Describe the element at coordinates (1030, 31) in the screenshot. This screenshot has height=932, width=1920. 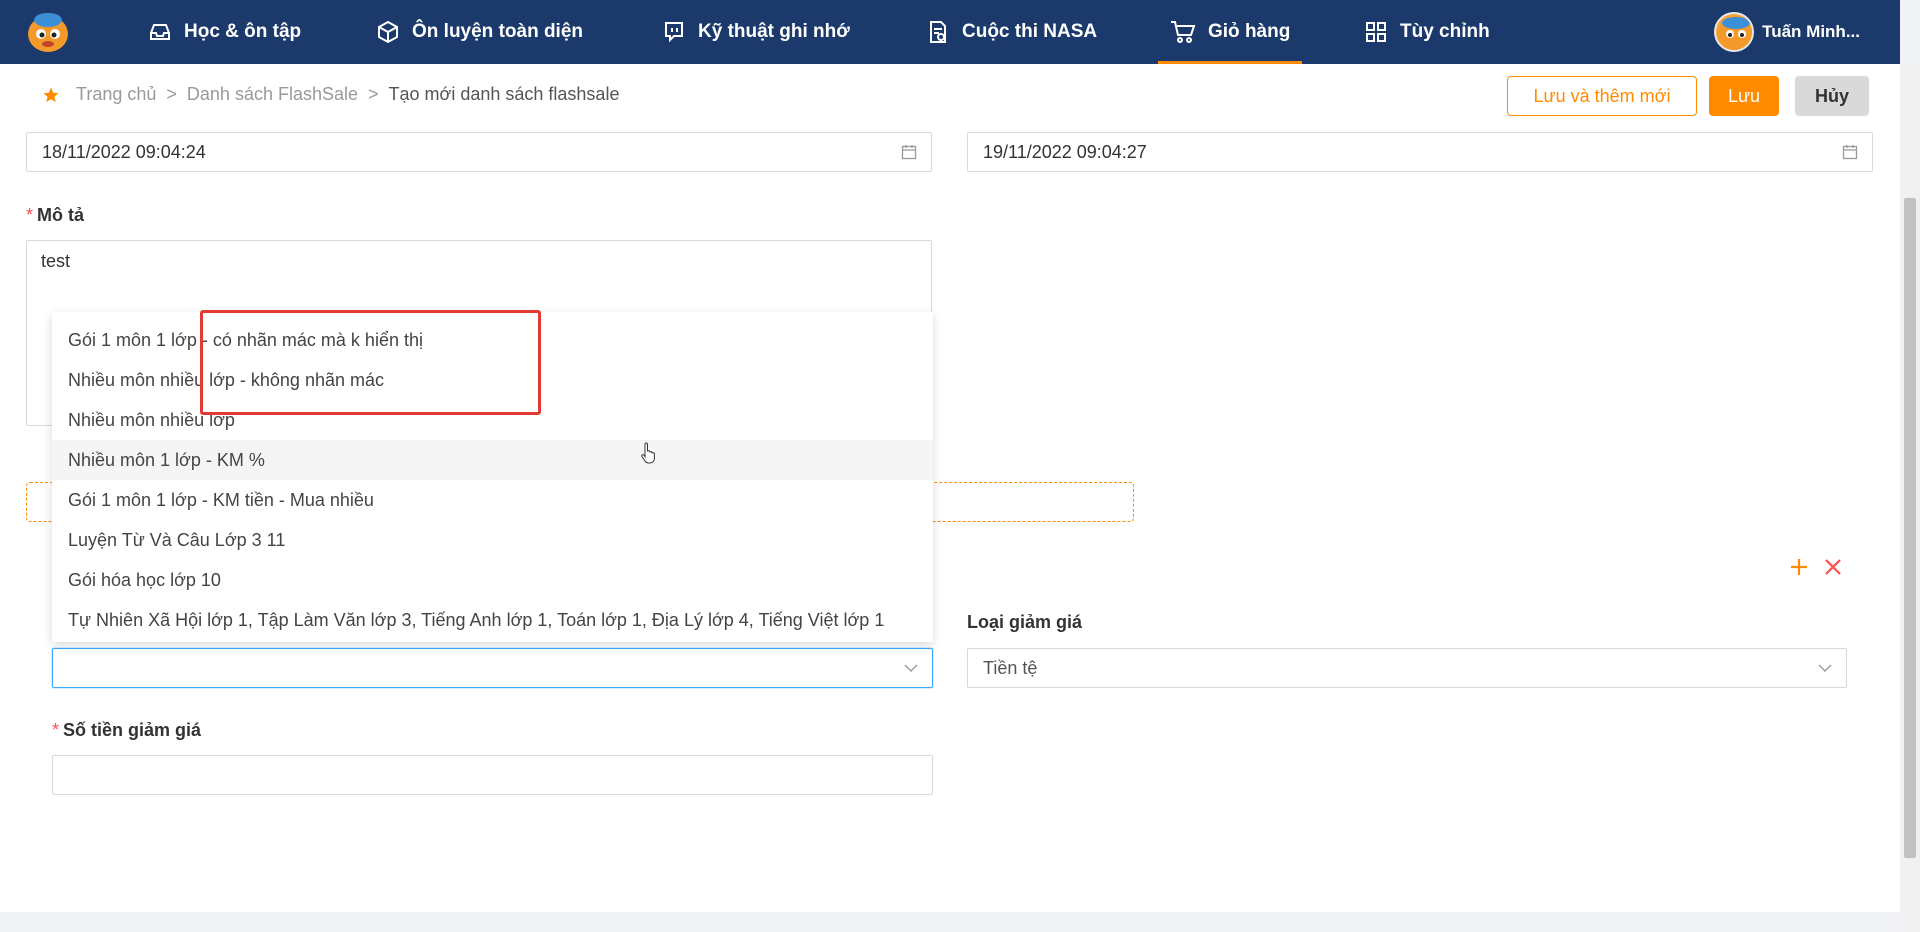
I see `nav-item-label: Cuộc thi NASA` at that location.